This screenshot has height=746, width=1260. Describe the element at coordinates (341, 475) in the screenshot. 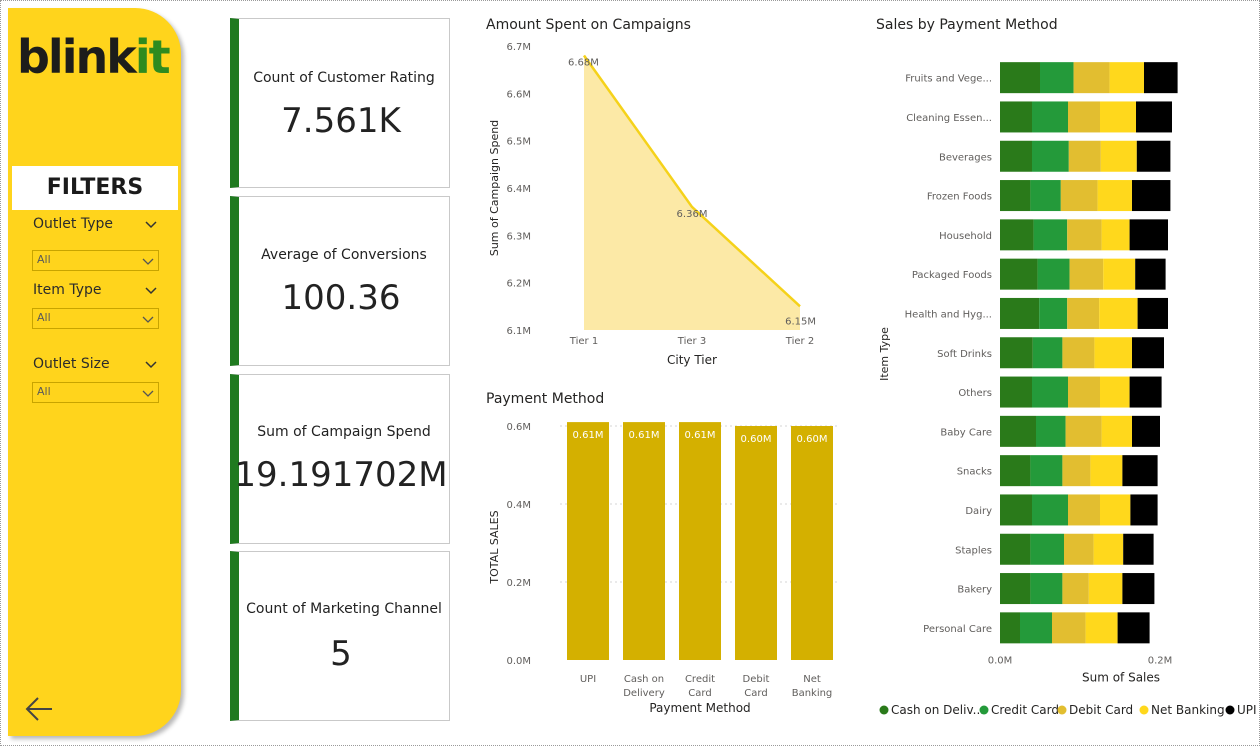

I see `kpi-value: 19.191702M` at that location.